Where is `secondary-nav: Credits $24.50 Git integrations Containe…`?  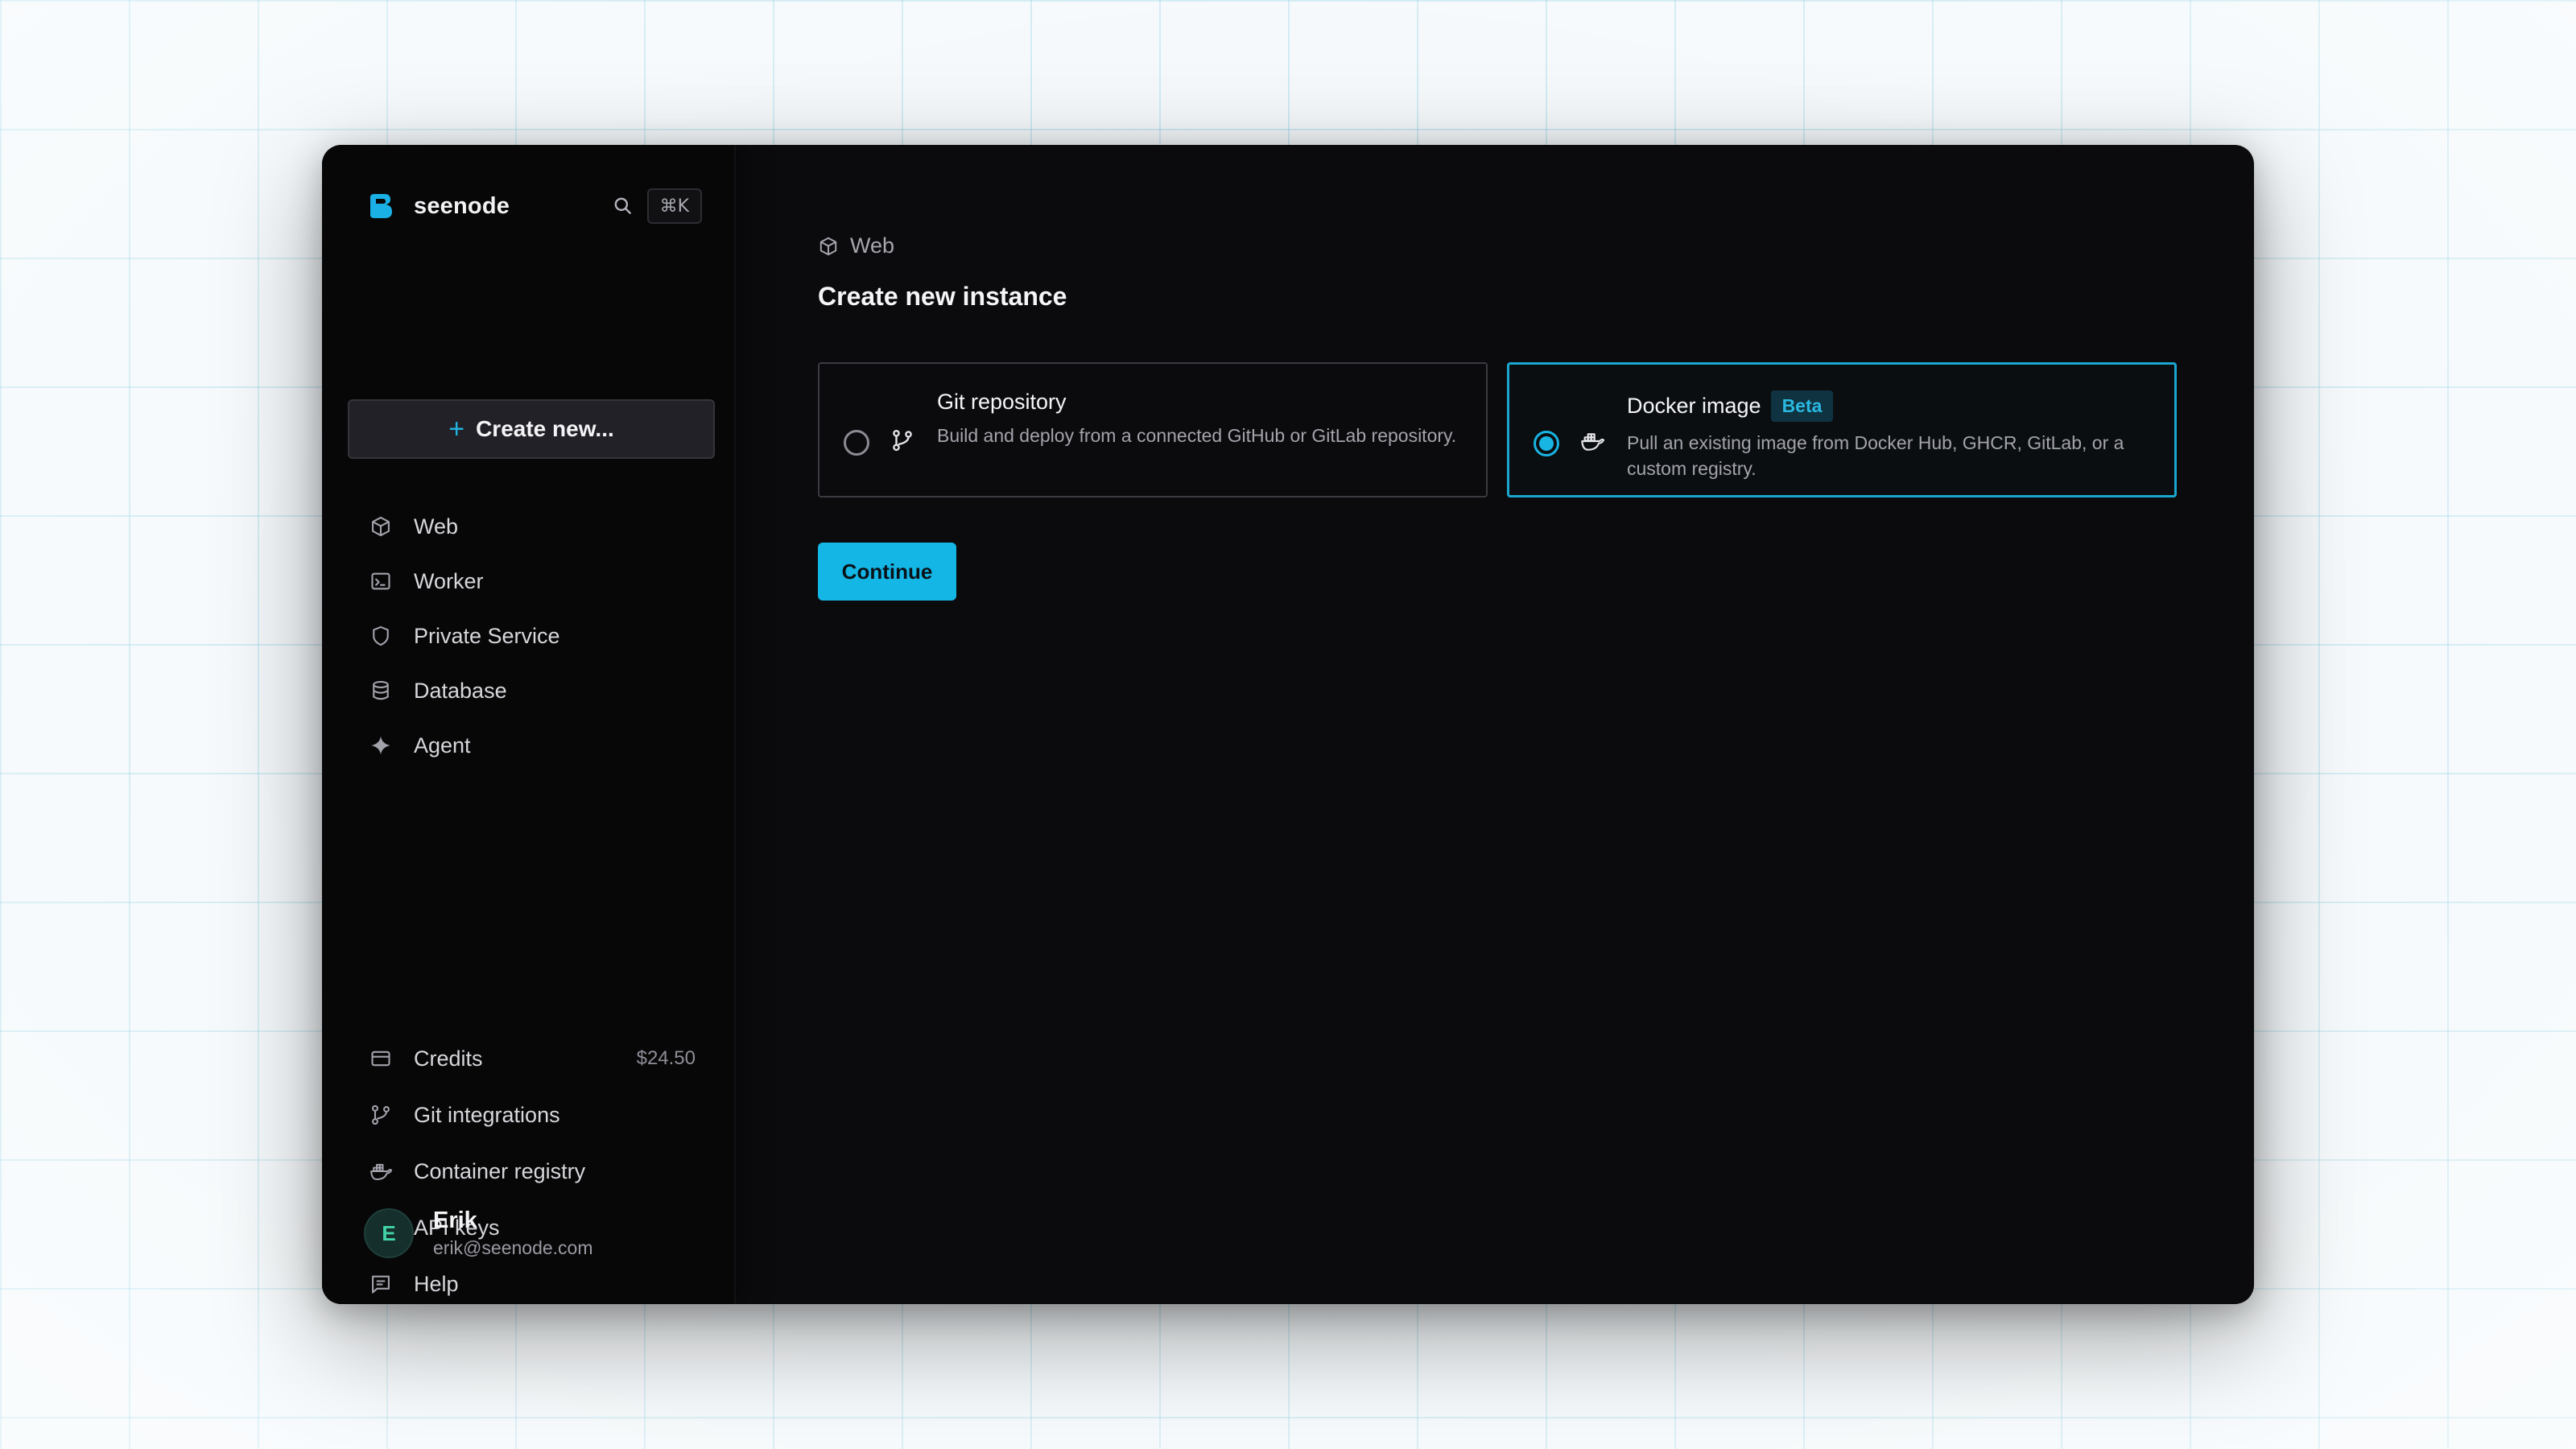
secondary-nav: Credits $24.50 Git integrations Containe… is located at coordinates (531, 1167).